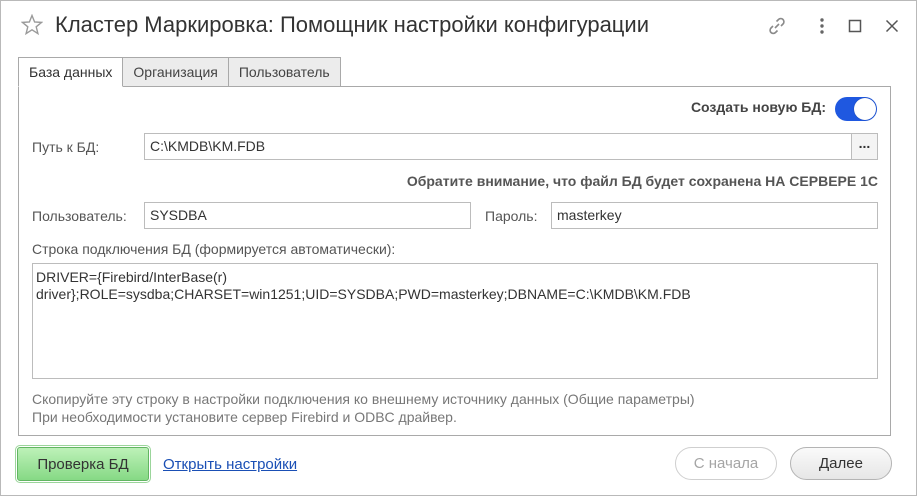  I want to click on create-new-db-label: Создать новую БД:, so click(758, 107).